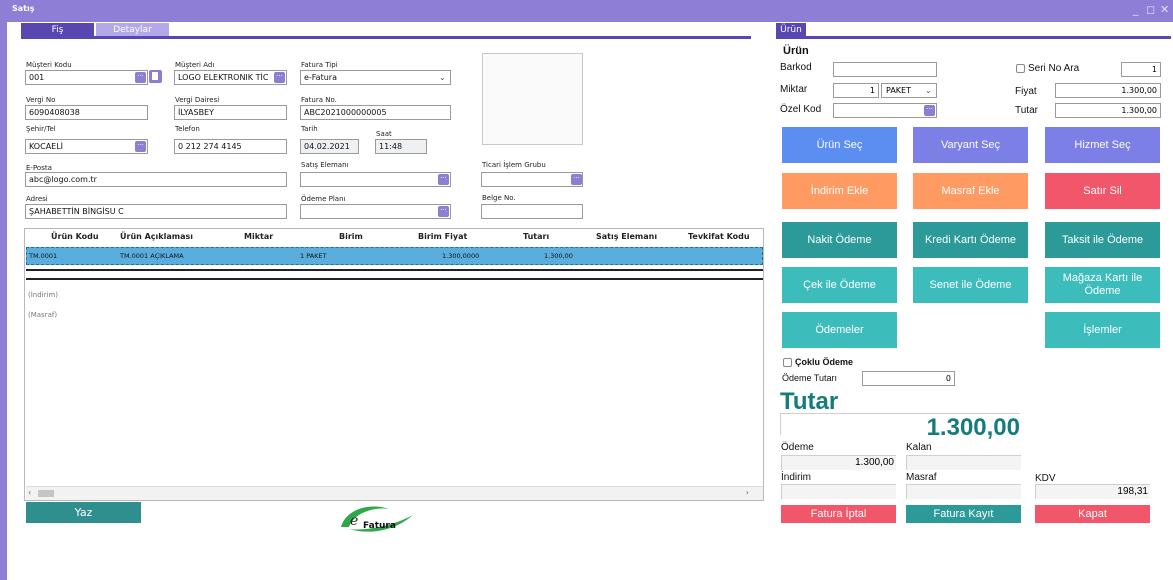 This screenshot has width=1173, height=580. Describe the element at coordinates (394, 279) in the screenshot. I see `grid-separator` at that location.